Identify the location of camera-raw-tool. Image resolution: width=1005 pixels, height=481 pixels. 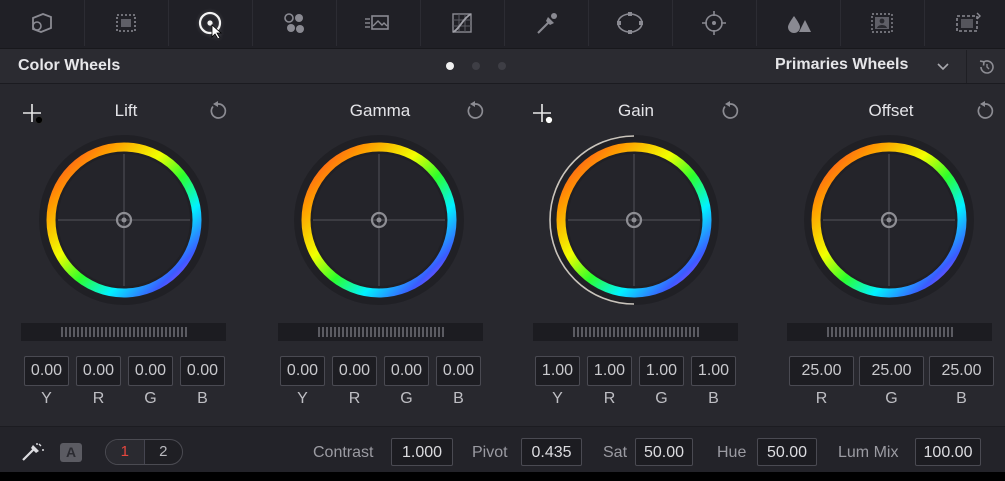
(42, 23).